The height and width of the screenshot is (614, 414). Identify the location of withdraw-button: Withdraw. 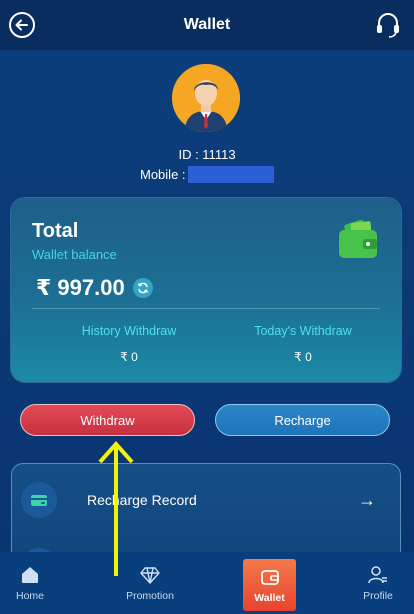
(107, 420).